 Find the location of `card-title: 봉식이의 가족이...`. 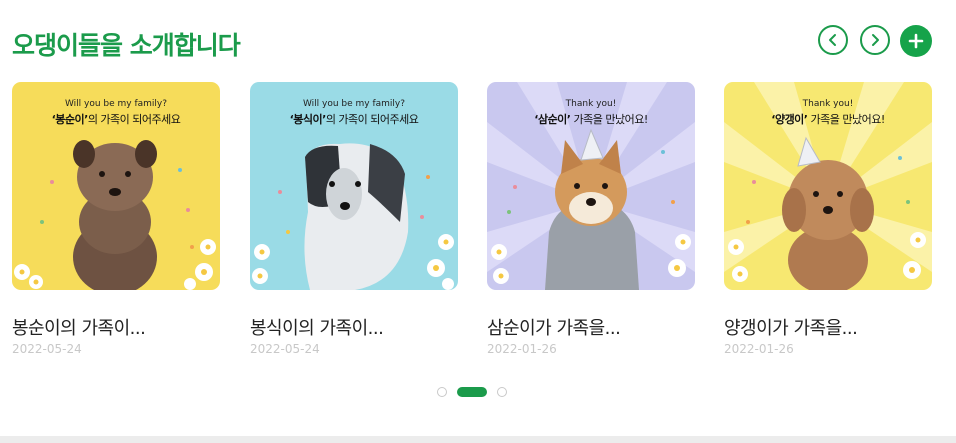

card-title: 봉식이의 가족이... is located at coordinates (354, 327).